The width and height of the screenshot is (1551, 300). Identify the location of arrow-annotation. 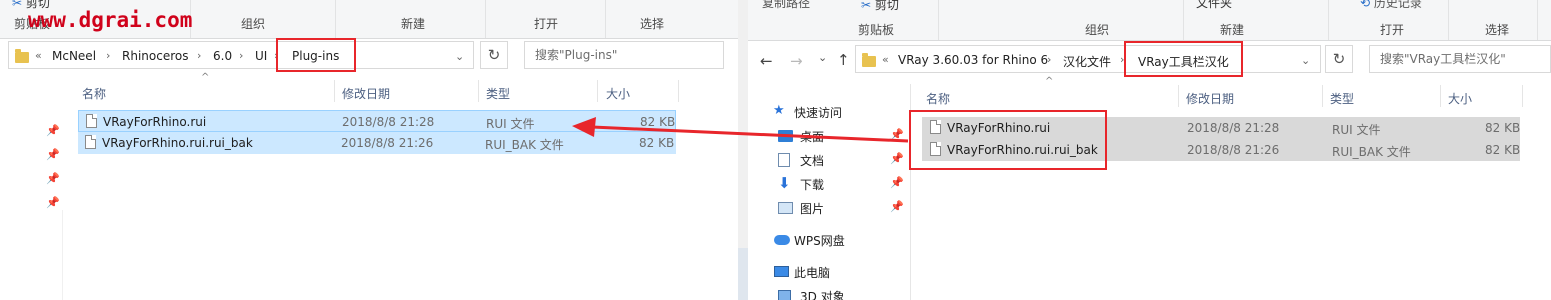
(740, 130).